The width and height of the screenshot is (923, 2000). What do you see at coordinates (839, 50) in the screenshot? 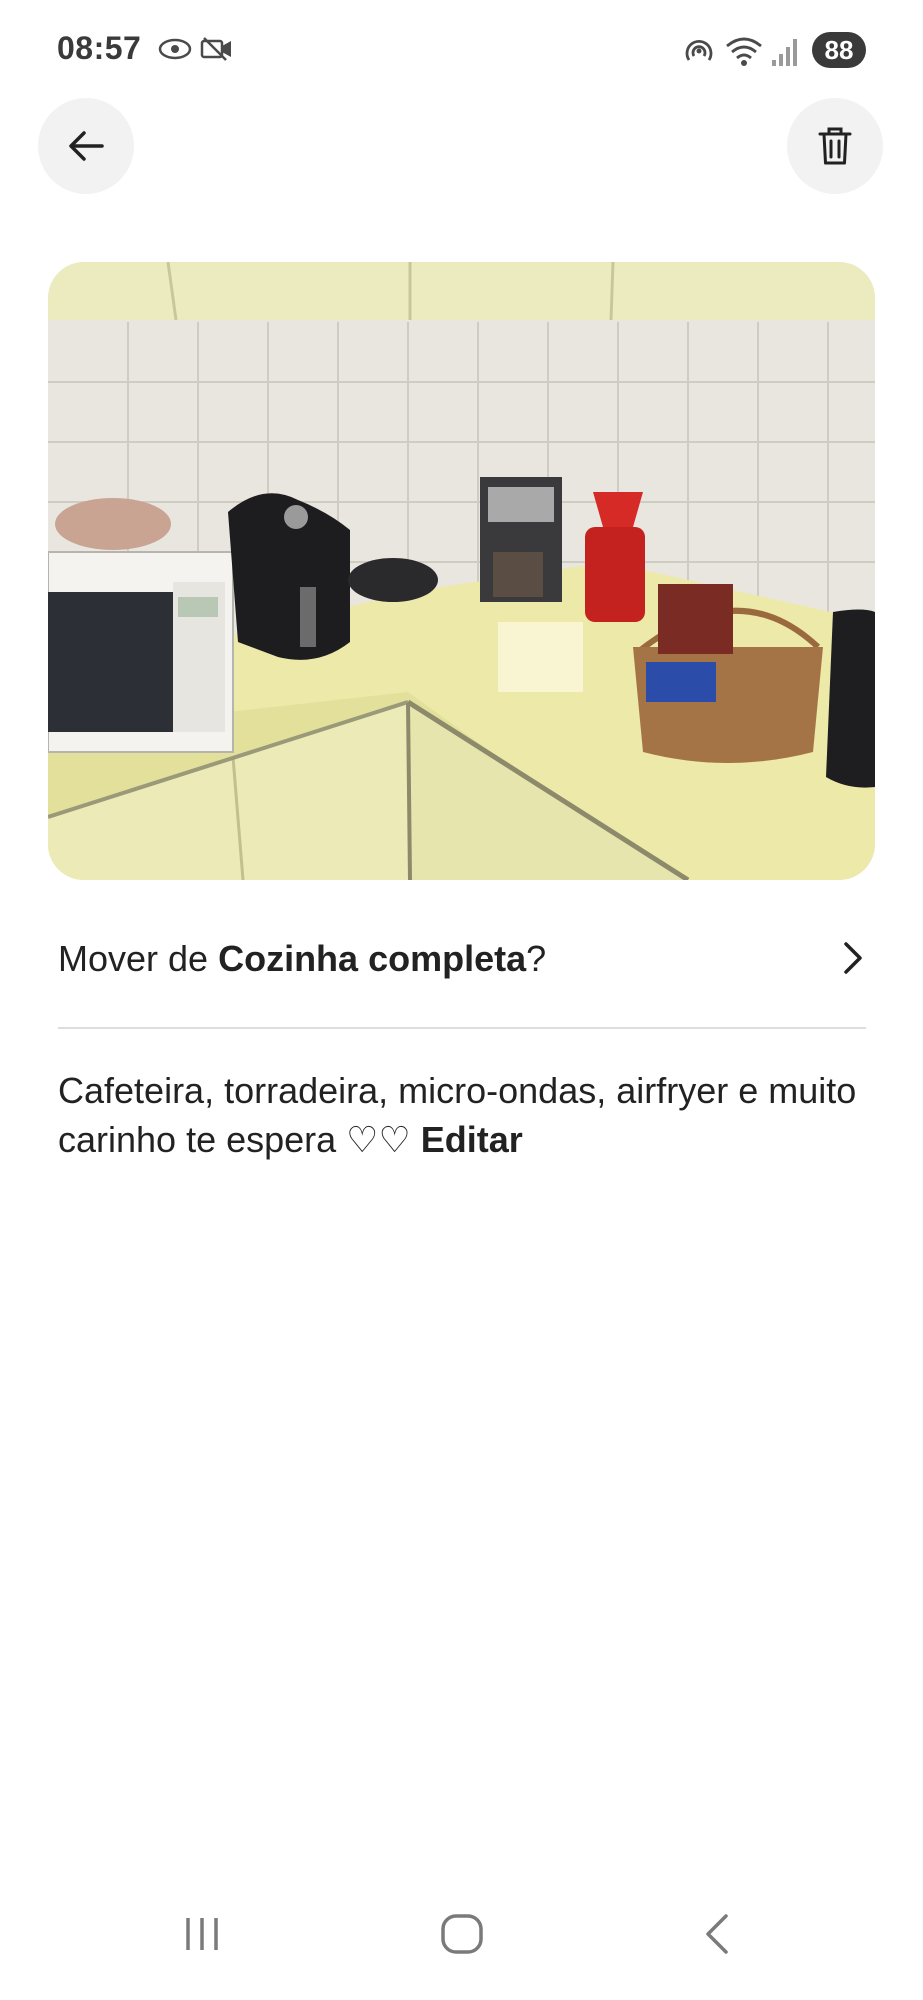
I see `battery-level: 88` at bounding box center [839, 50].